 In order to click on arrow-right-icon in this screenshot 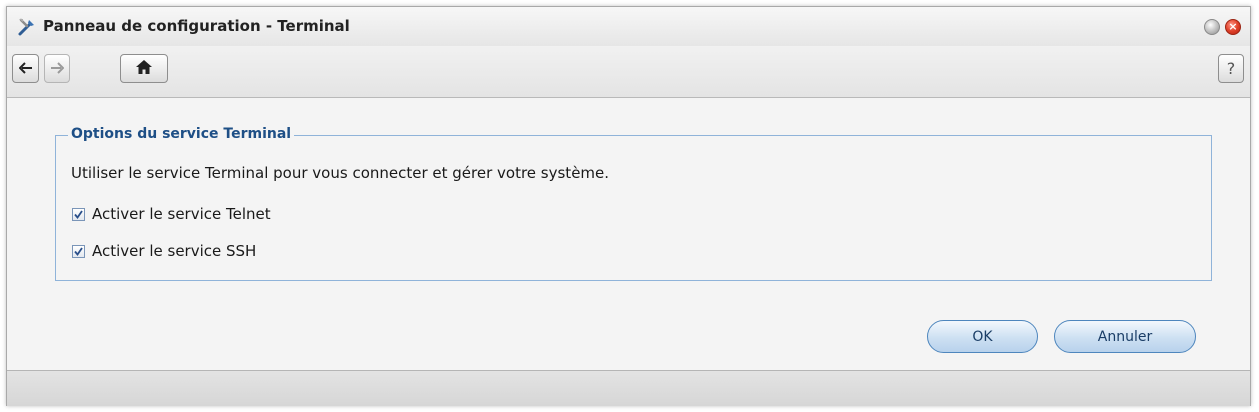, I will do `click(57, 68)`.